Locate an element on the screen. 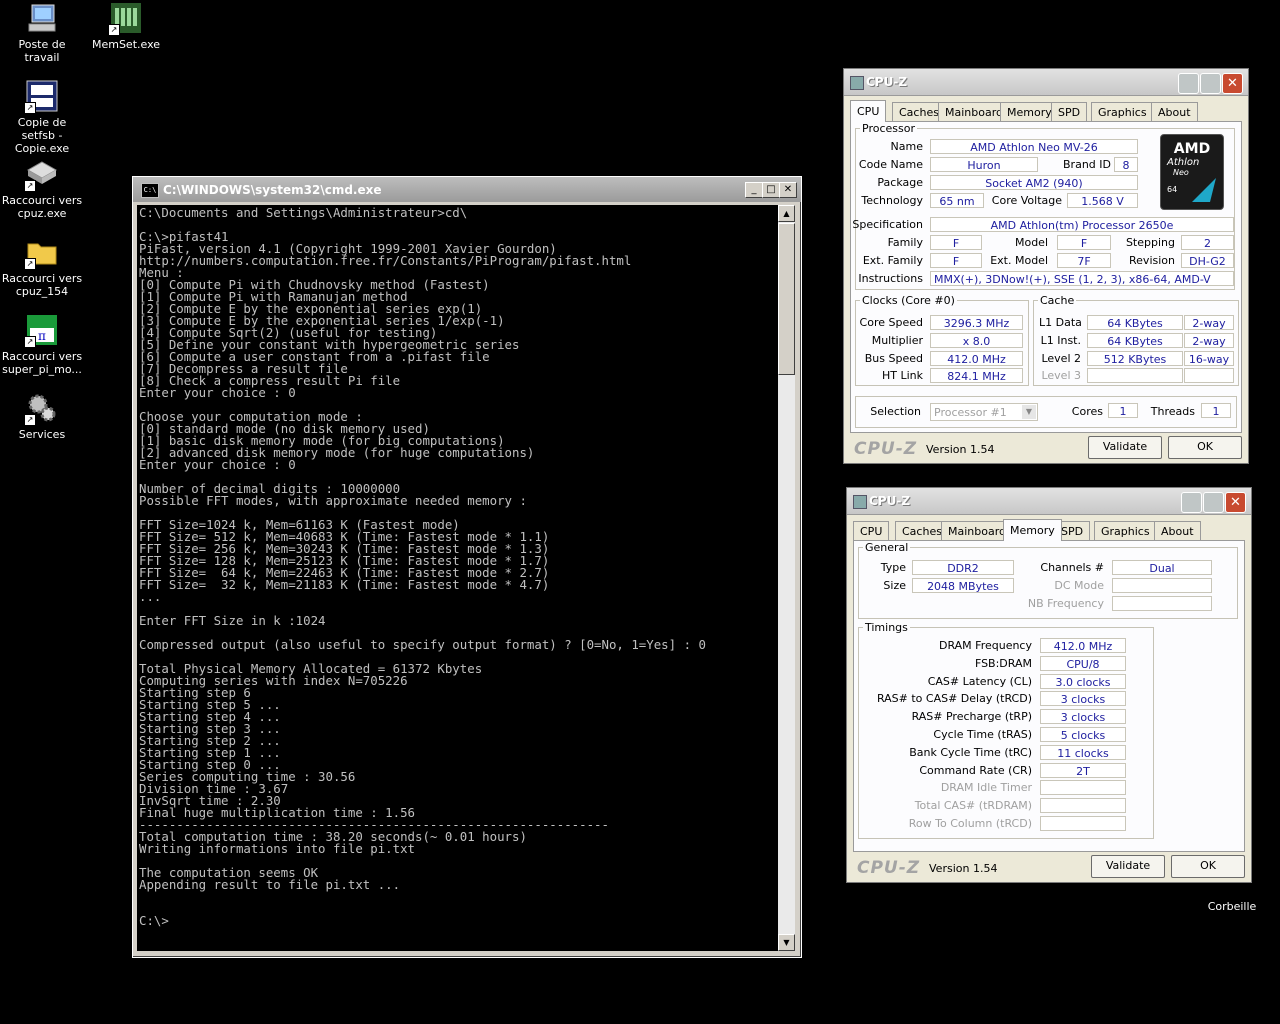  tab-spd: SPD is located at coordinates (1069, 111).